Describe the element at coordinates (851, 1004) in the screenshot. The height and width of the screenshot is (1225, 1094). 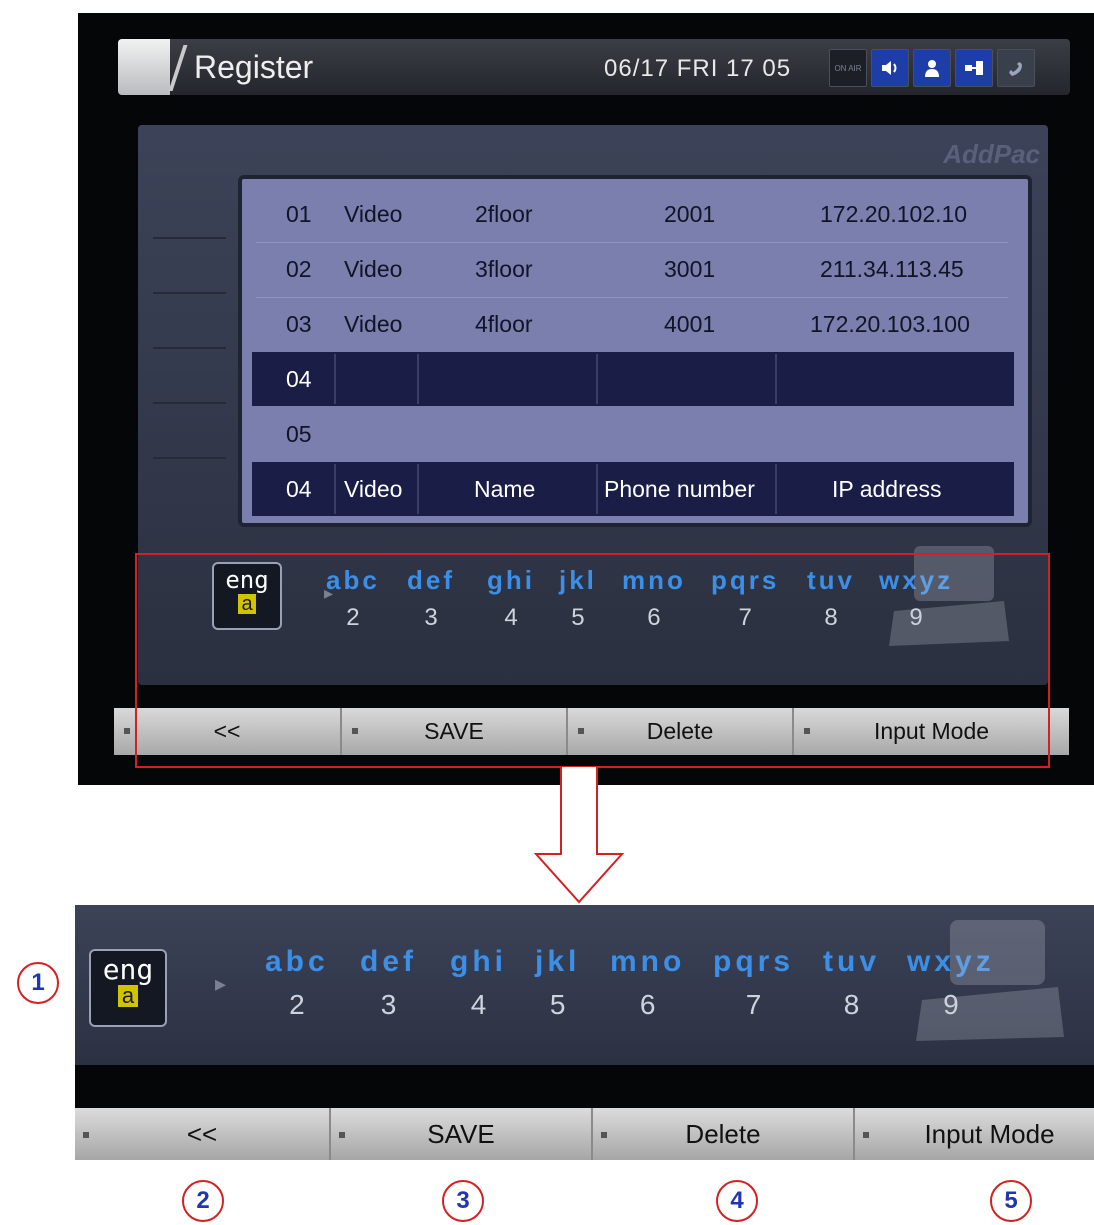
I see `key-digit: 8` at that location.